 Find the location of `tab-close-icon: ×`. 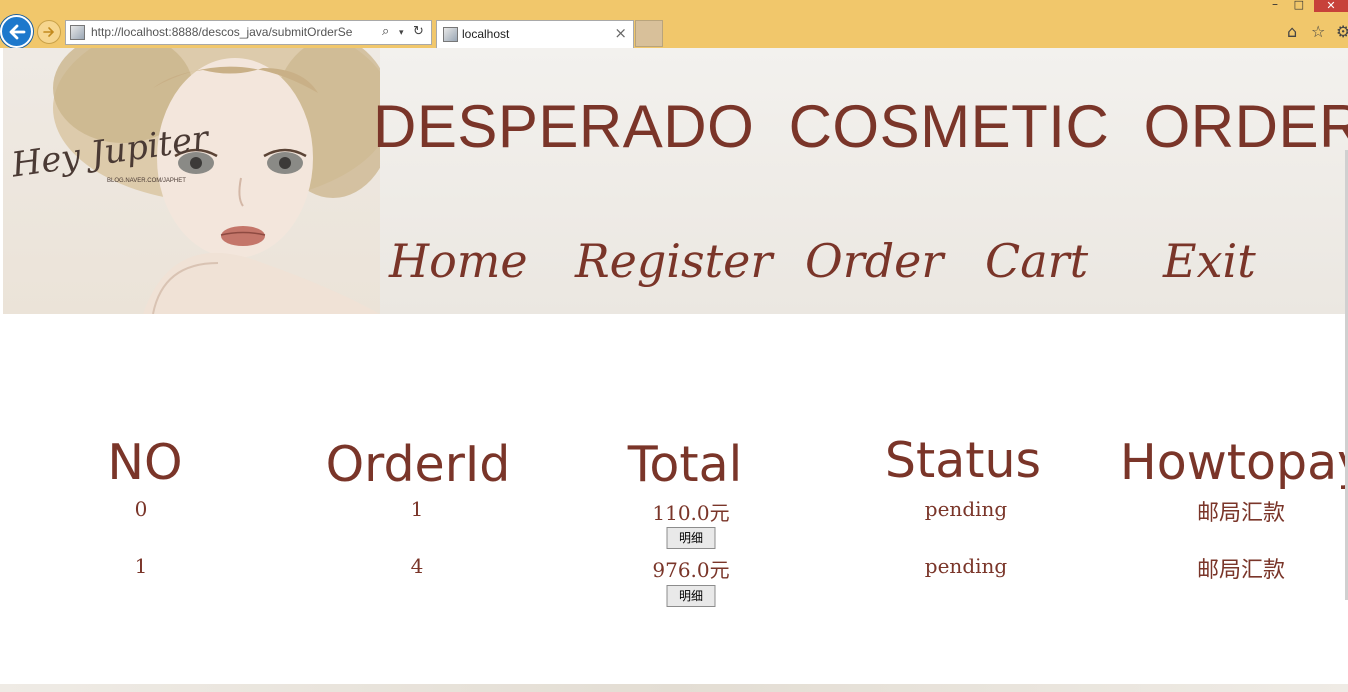

tab-close-icon: × is located at coordinates (620, 33).